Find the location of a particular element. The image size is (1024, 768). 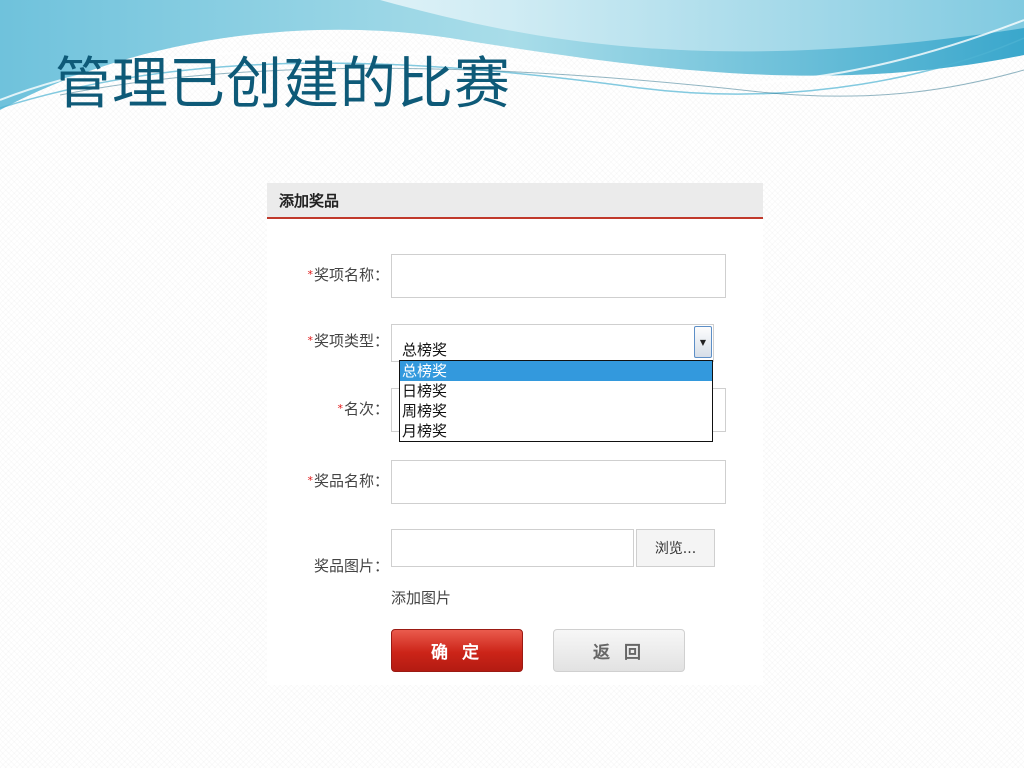

award-type-selected-value: 总榜奖 is located at coordinates (425, 350).